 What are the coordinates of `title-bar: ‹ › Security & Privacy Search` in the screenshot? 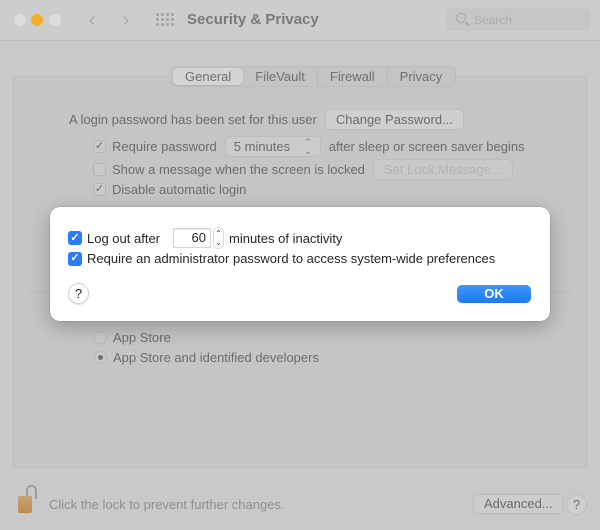 It's located at (300, 20).